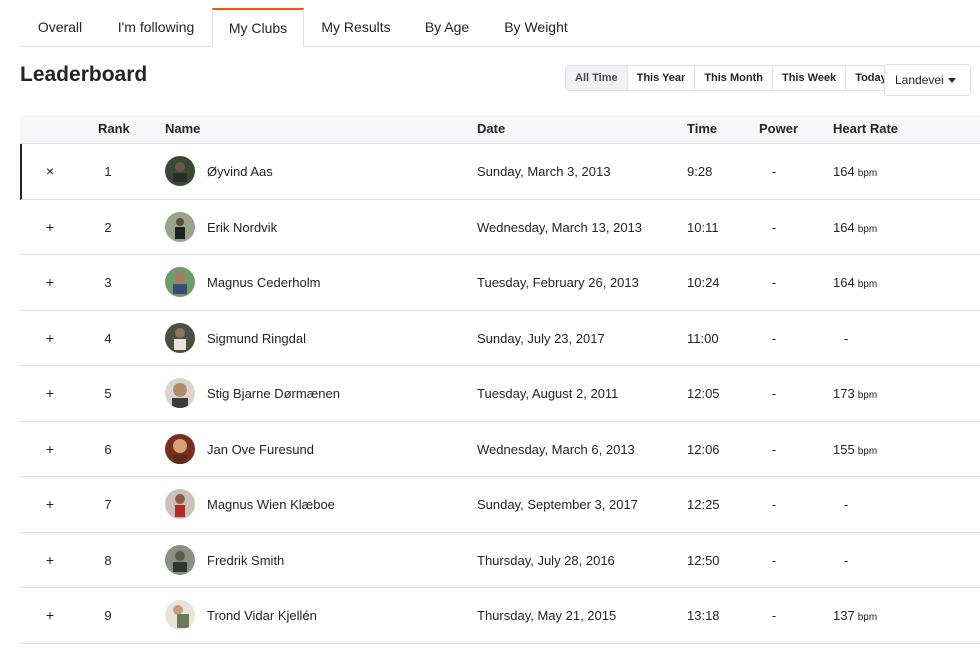 Image resolution: width=980 pixels, height=651 pixels. What do you see at coordinates (108, 504) in the screenshot?
I see `rank-cell: 7` at bounding box center [108, 504].